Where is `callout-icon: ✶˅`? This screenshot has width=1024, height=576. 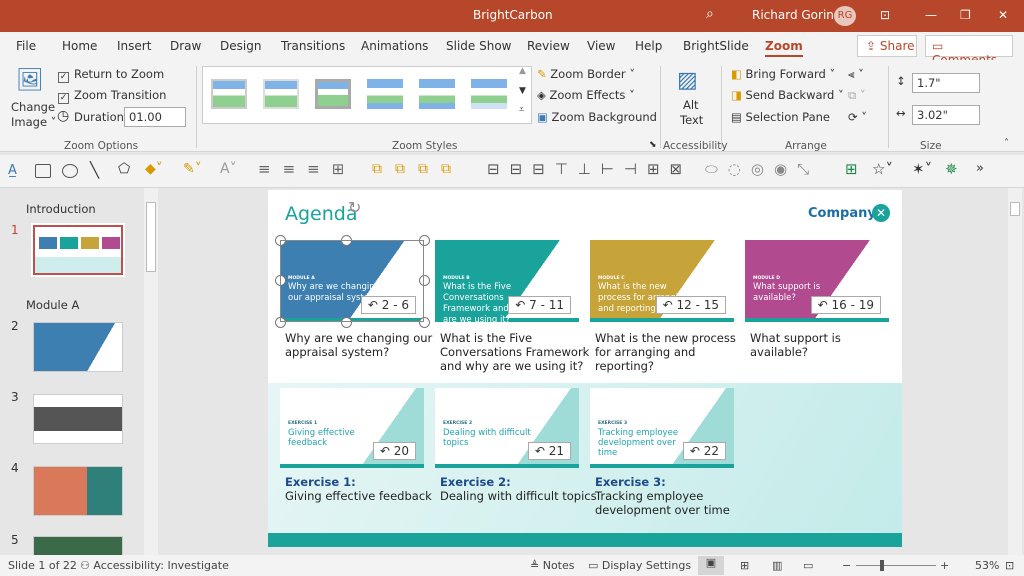
callout-icon: ✶˅ is located at coordinates (922, 169).